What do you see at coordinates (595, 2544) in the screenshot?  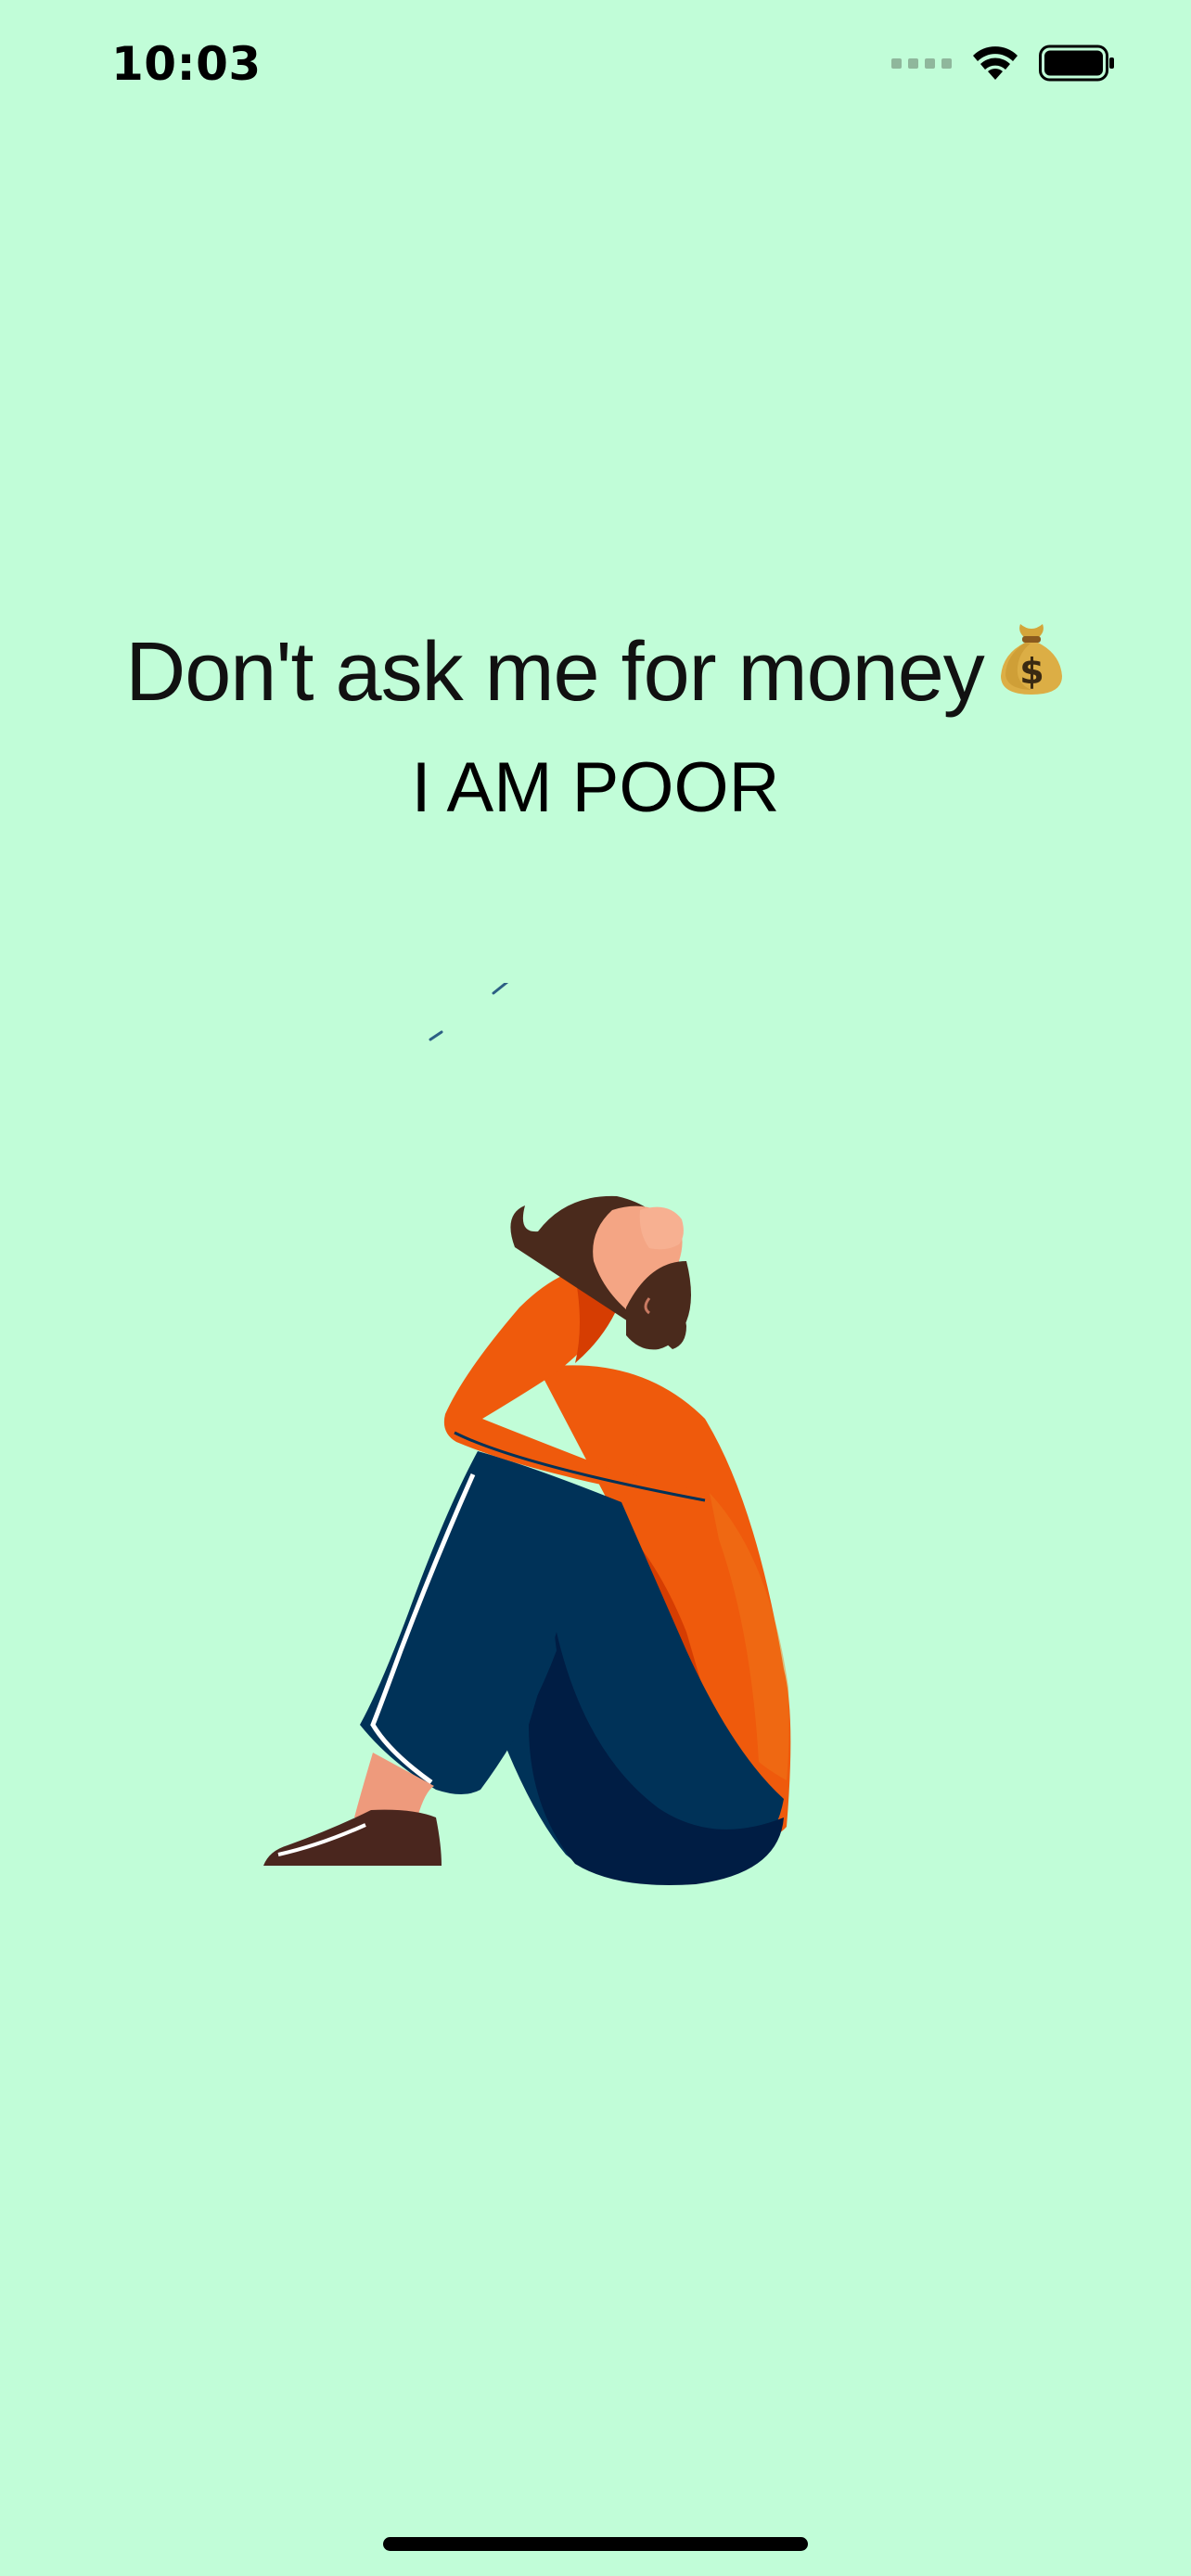 I see `home-indicator` at bounding box center [595, 2544].